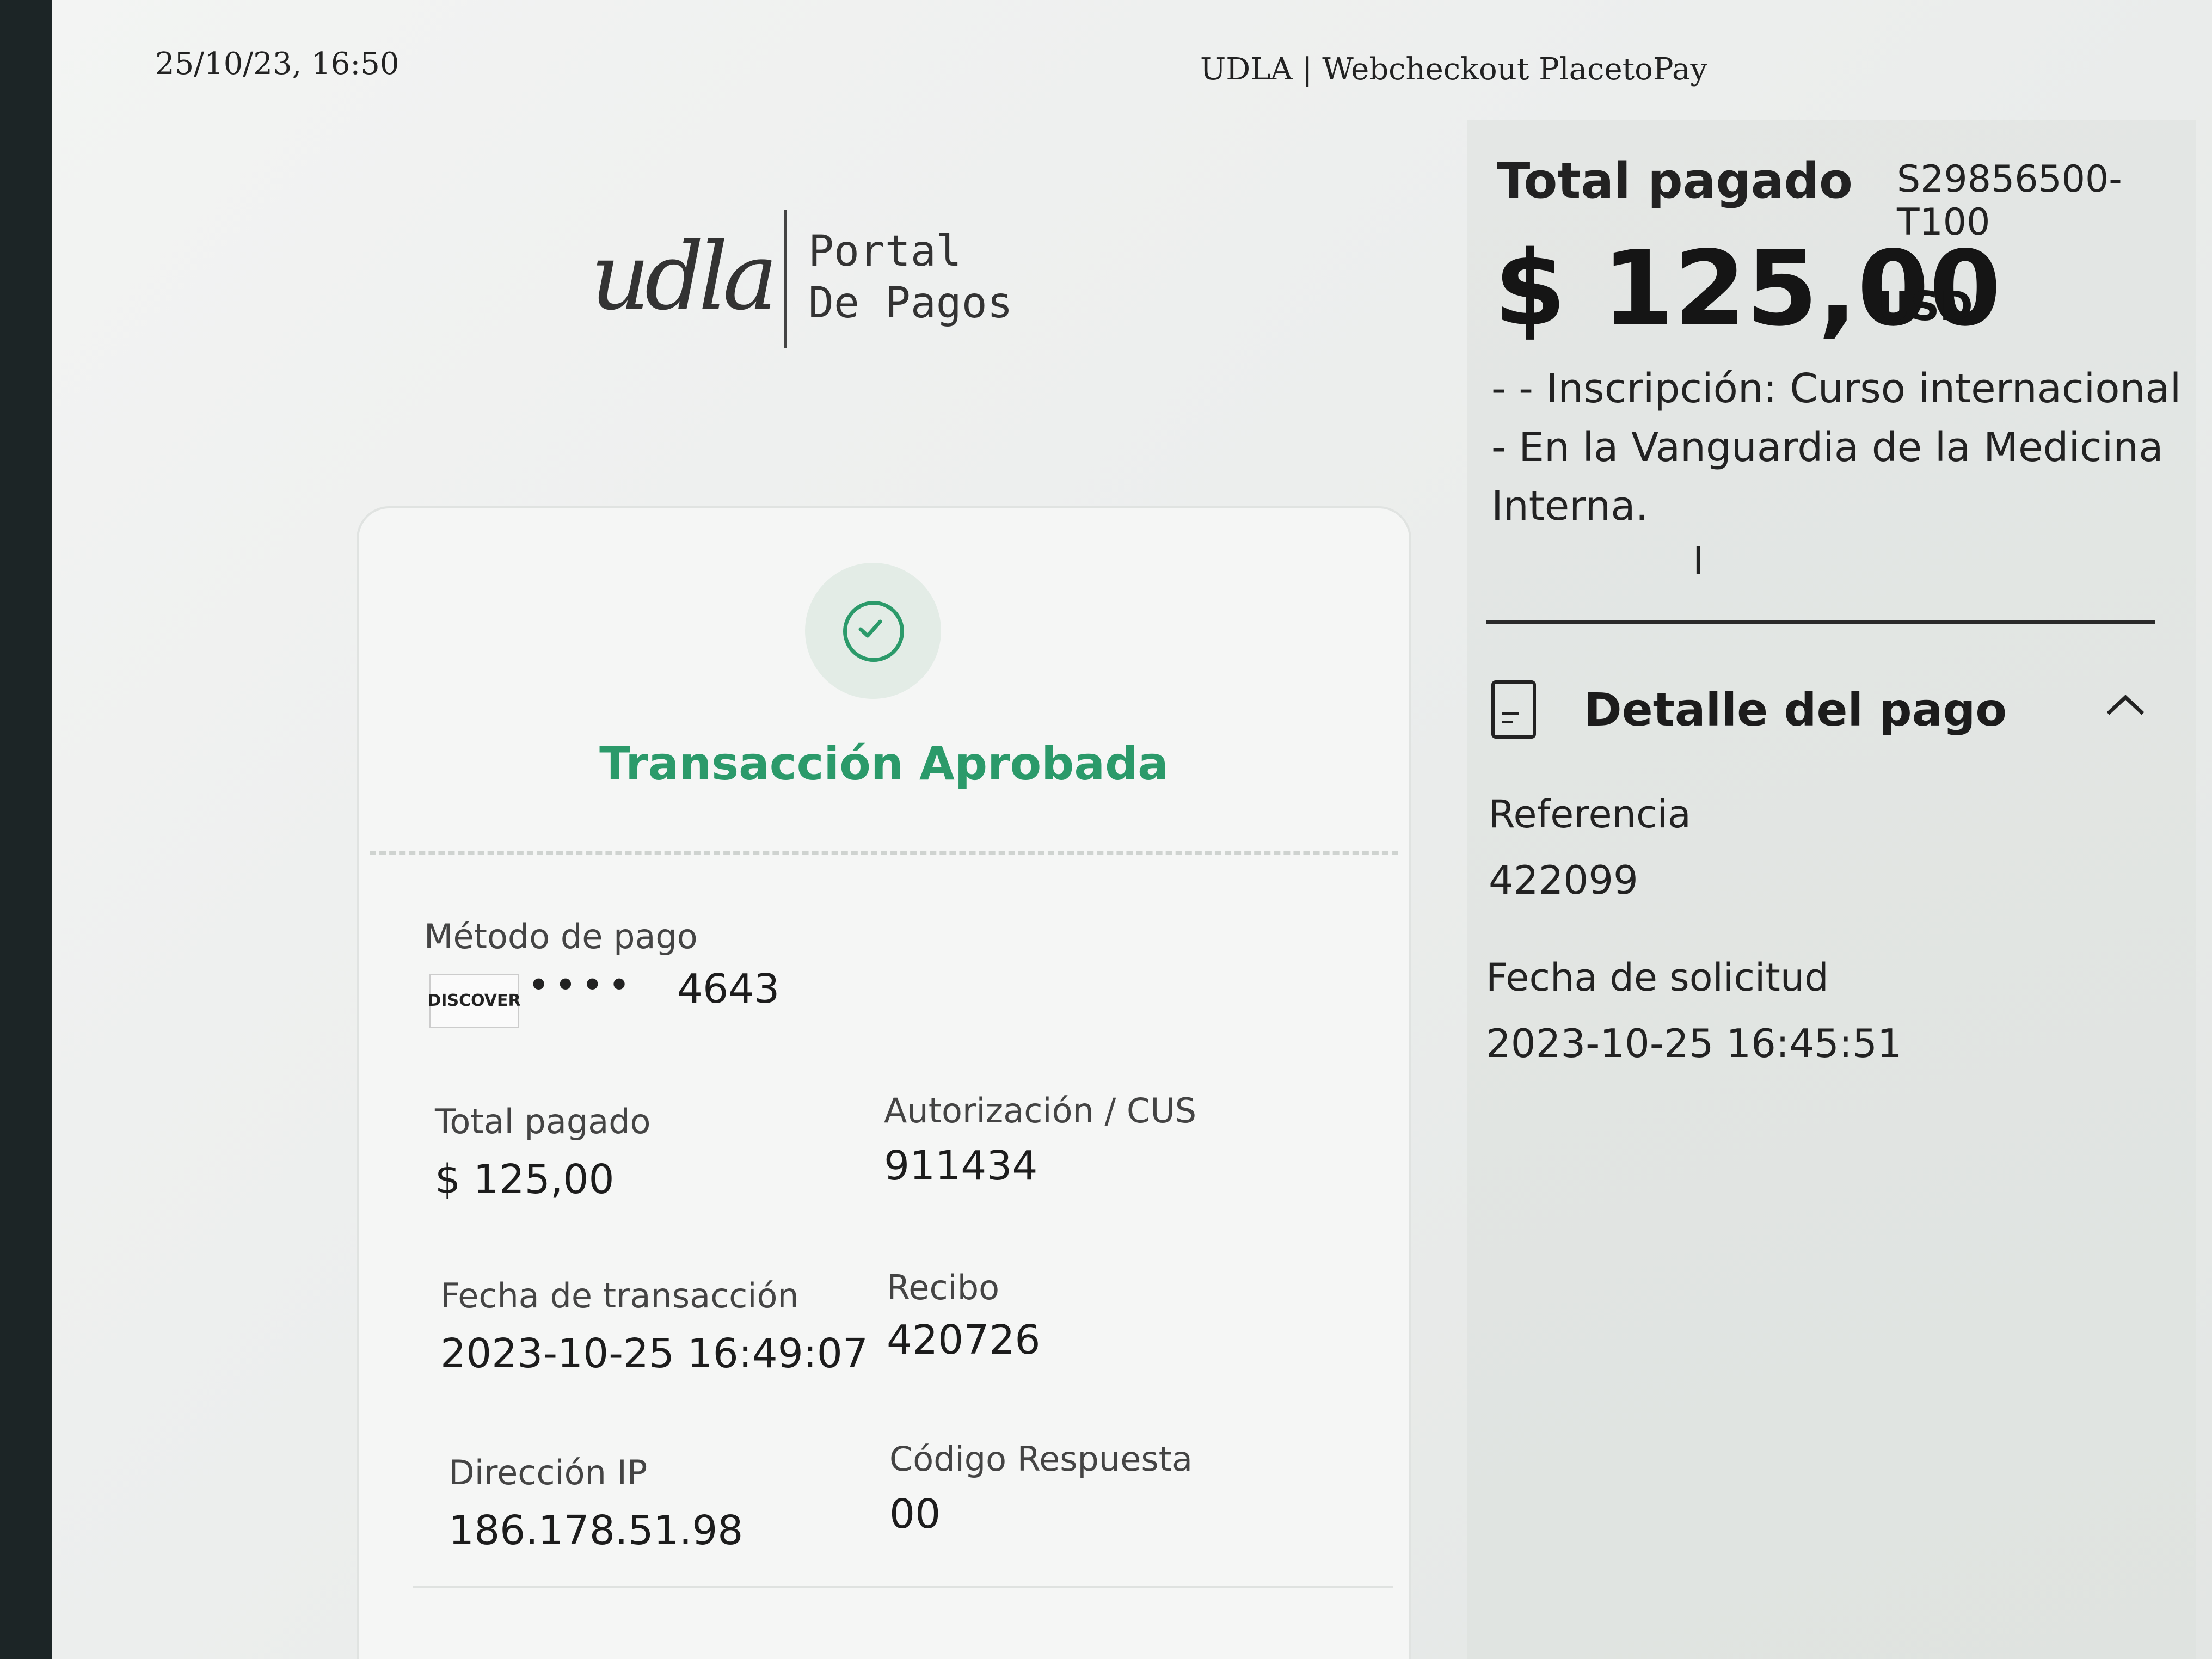 The image size is (2212, 1659). What do you see at coordinates (1821, 622) in the screenshot?
I see `summary-divider` at bounding box center [1821, 622].